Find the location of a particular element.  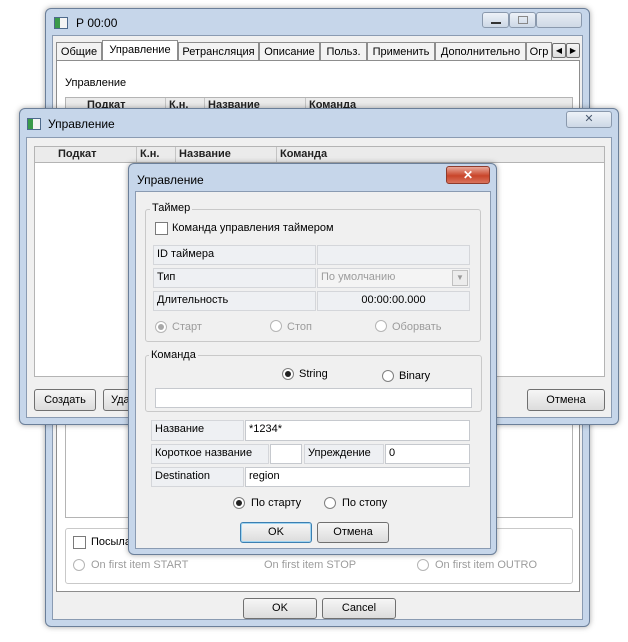

short-name-label: Короткое название is located at coordinates (210, 454).